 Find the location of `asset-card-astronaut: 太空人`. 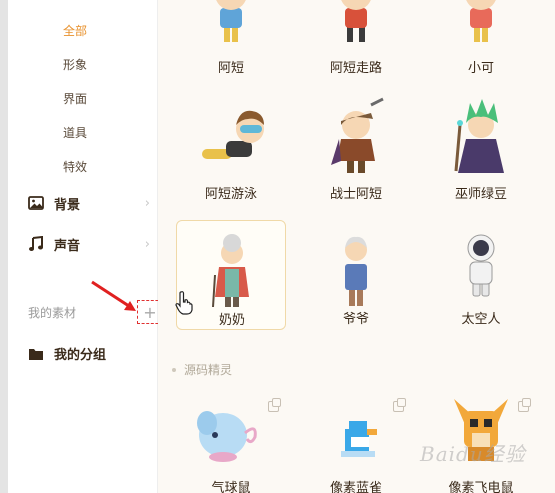

asset-card-astronaut: 太空人 is located at coordinates (481, 275).